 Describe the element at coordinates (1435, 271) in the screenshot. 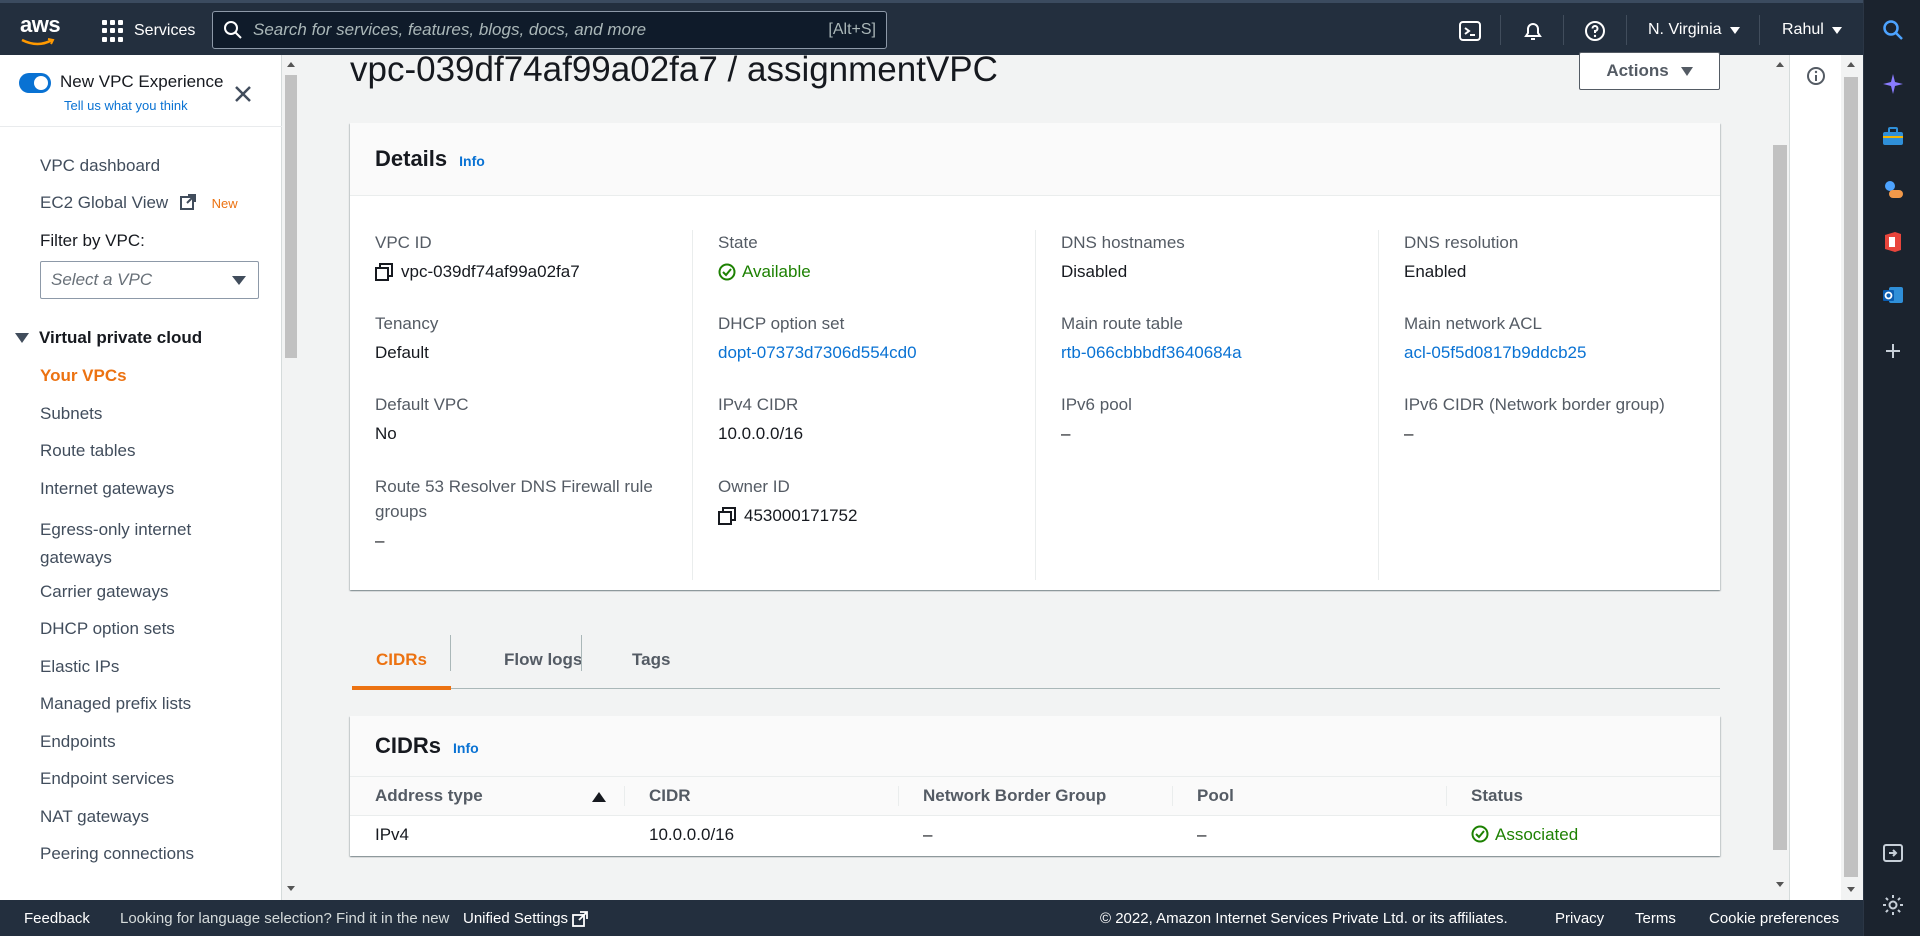

I see `dns-resolution-value: Enabled` at that location.